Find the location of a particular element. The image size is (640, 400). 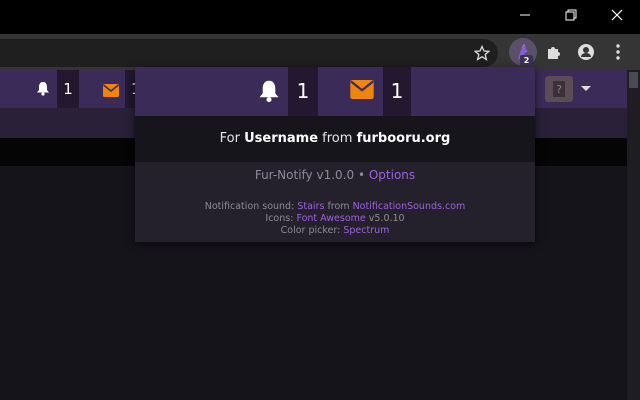

avatar: ? is located at coordinates (559, 89).